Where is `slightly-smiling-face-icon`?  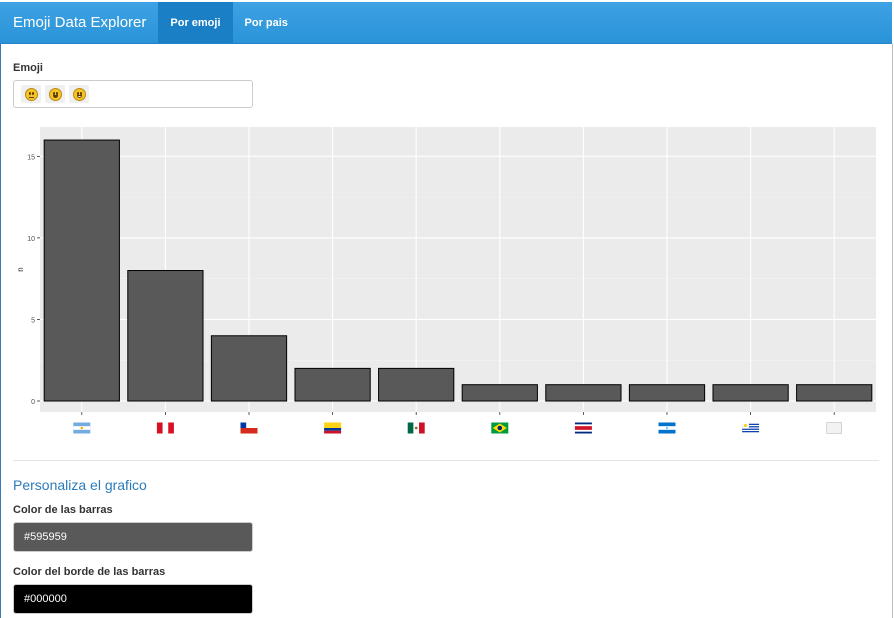 slightly-smiling-face-icon is located at coordinates (31, 94).